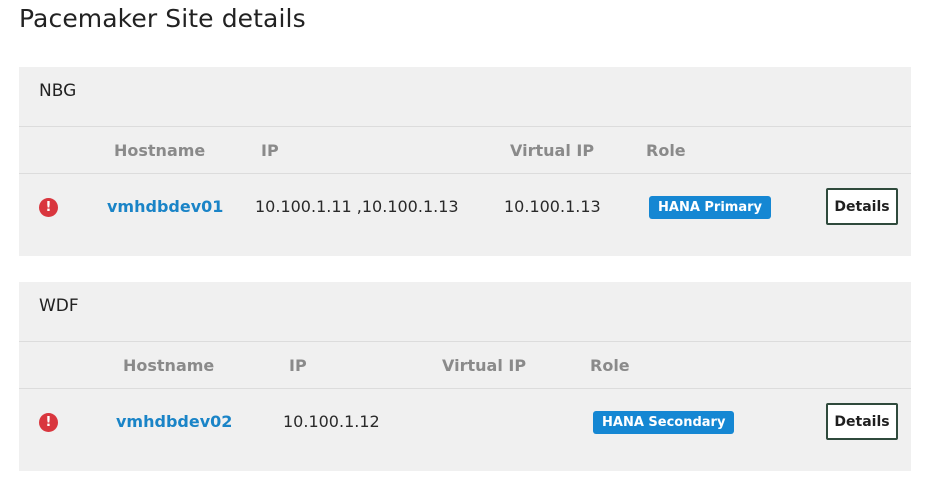  I want to click on site-name: WDF, so click(59, 306).